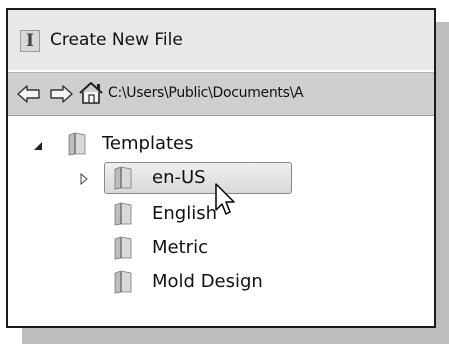  Describe the element at coordinates (84, 179) in the screenshot. I see `expand-arrow-icon` at that location.